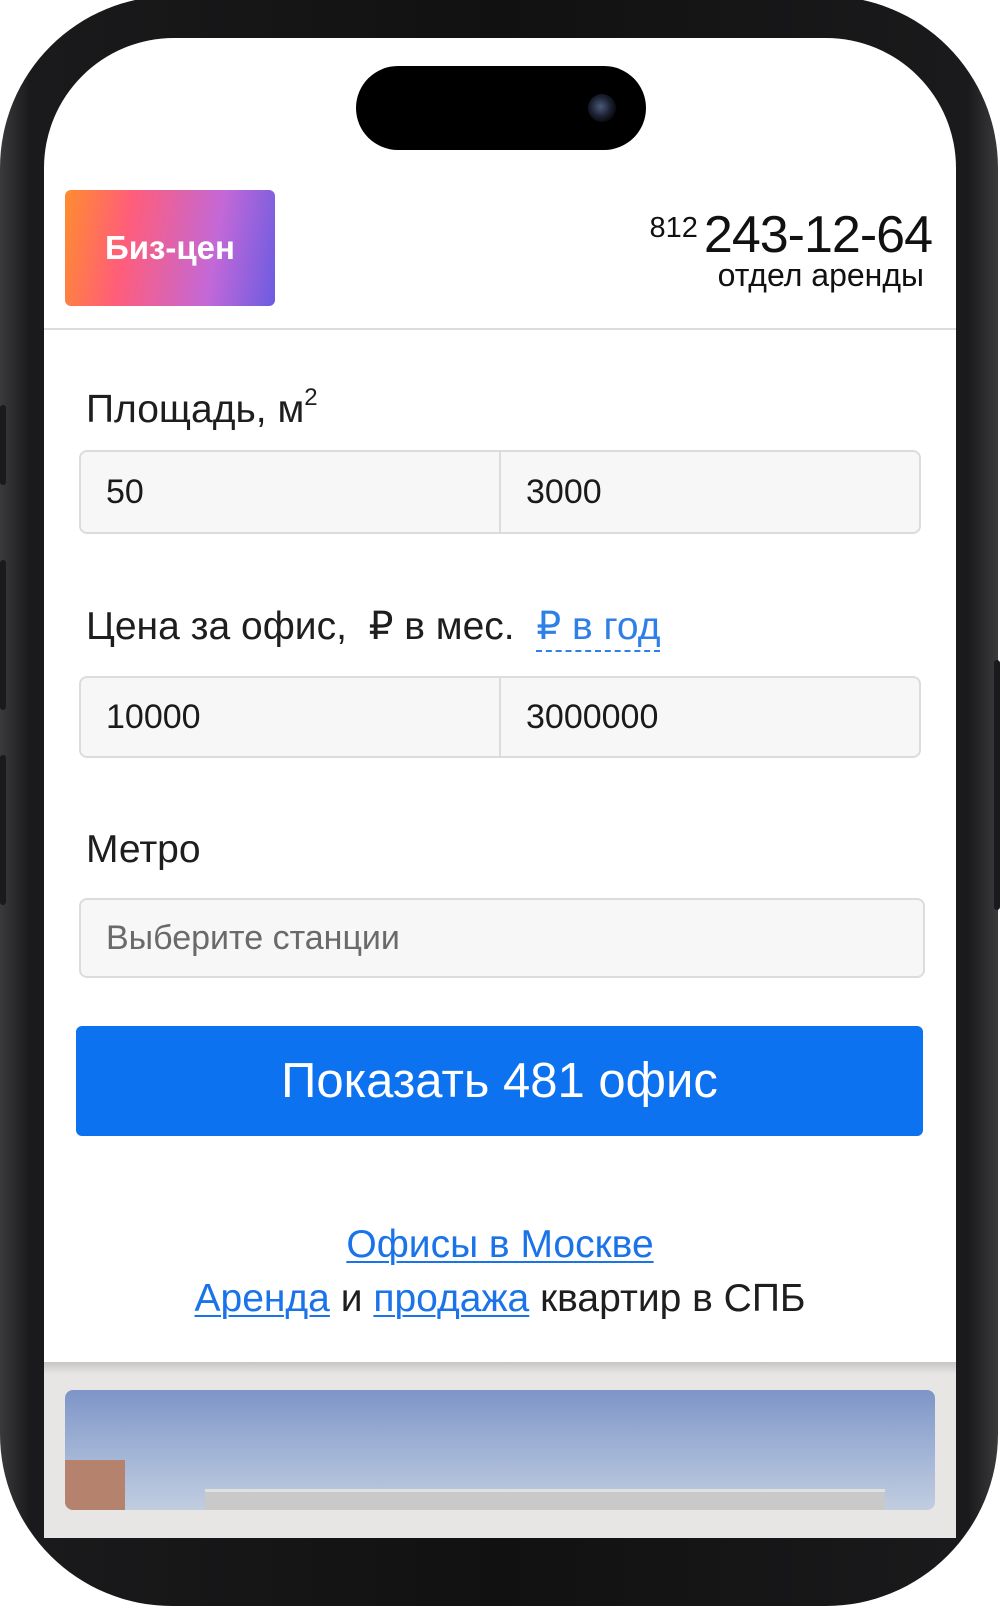 The width and height of the screenshot is (1000, 1606). Describe the element at coordinates (195, 409) in the screenshot. I see `area-label-text: Площадь, м` at that location.